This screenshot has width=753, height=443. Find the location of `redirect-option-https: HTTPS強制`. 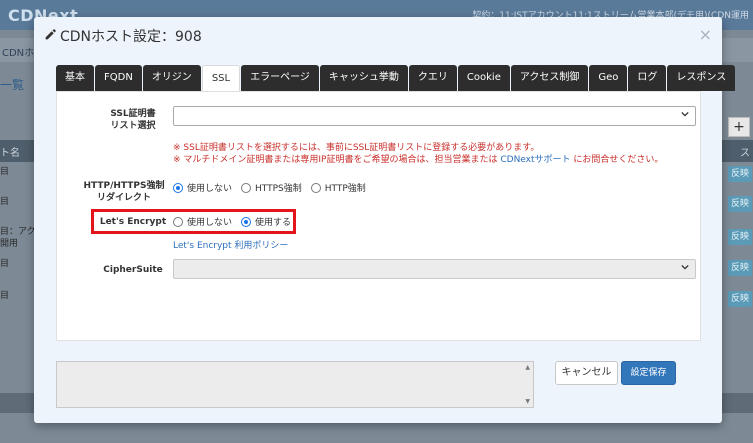

redirect-option-https: HTTPS強制 is located at coordinates (271, 187).